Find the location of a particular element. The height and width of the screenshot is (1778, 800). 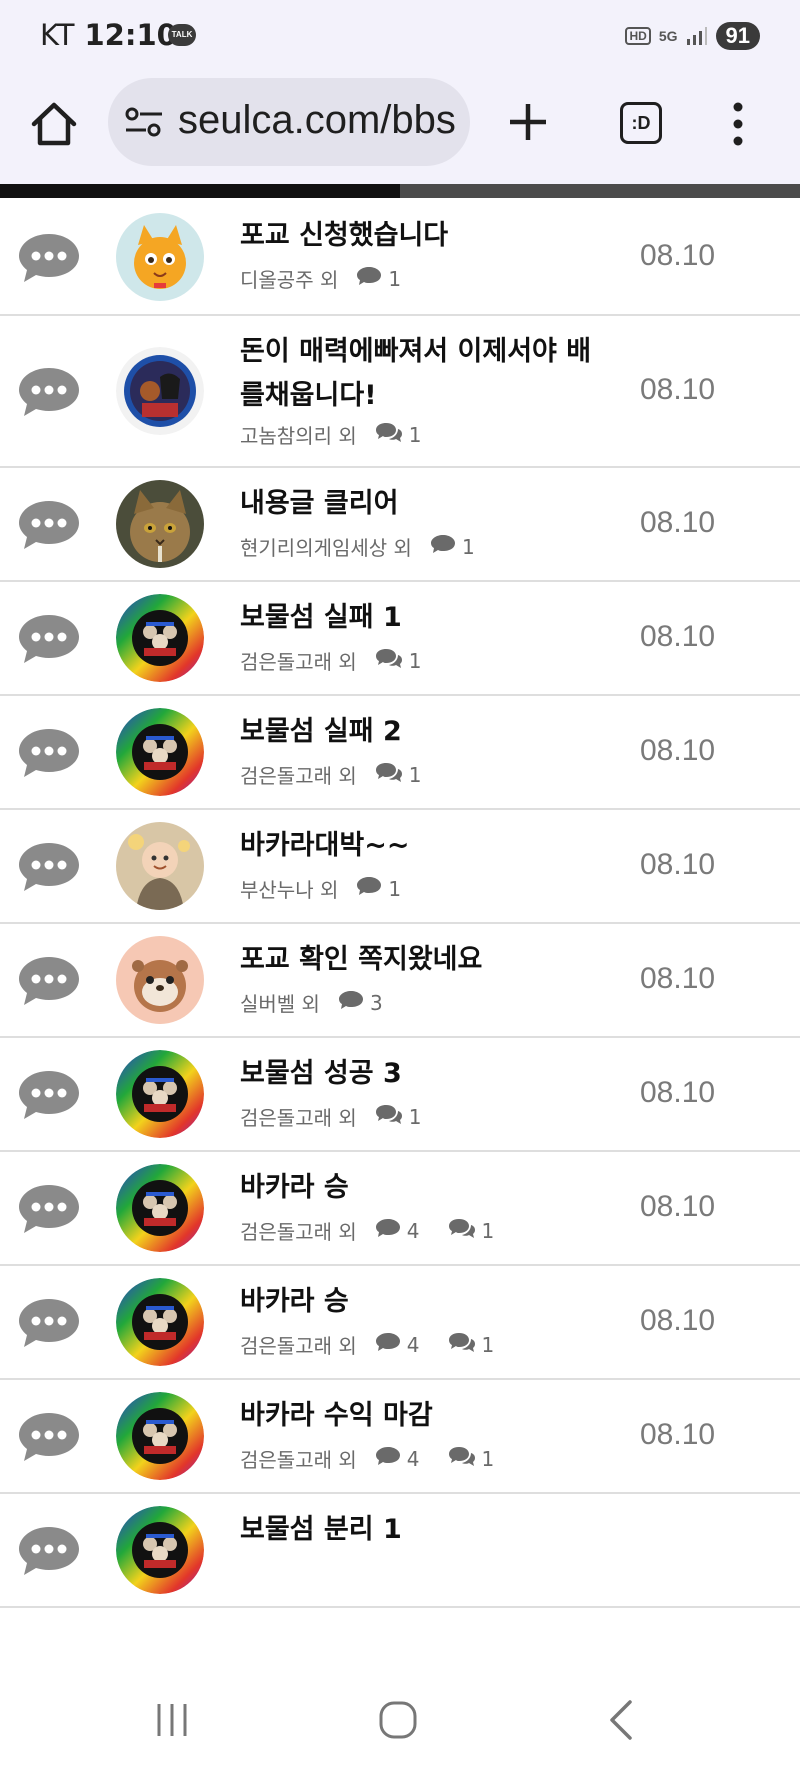

post-title: 바카라대박~~ is located at coordinates (420, 846).